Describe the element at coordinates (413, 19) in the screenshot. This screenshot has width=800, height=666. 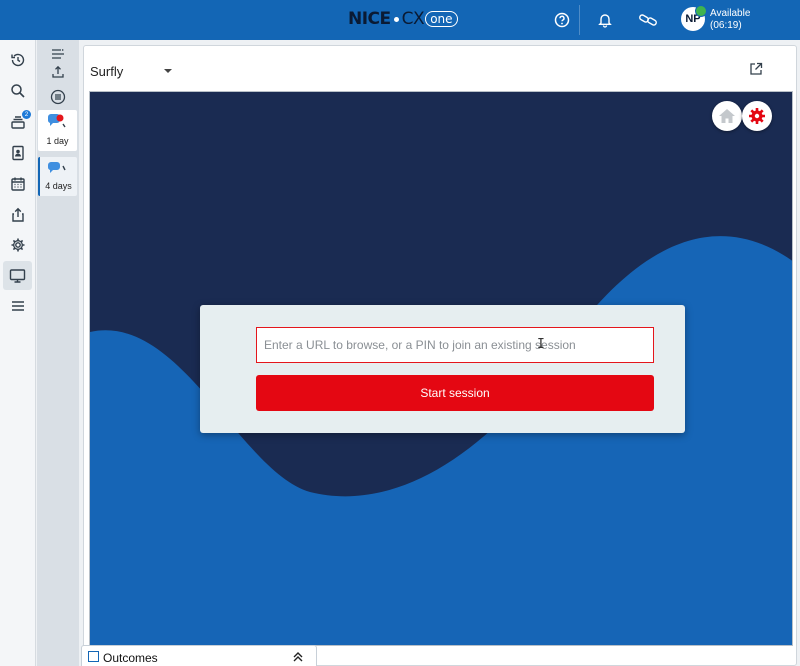
I see `logo-cx-text: CX` at that location.